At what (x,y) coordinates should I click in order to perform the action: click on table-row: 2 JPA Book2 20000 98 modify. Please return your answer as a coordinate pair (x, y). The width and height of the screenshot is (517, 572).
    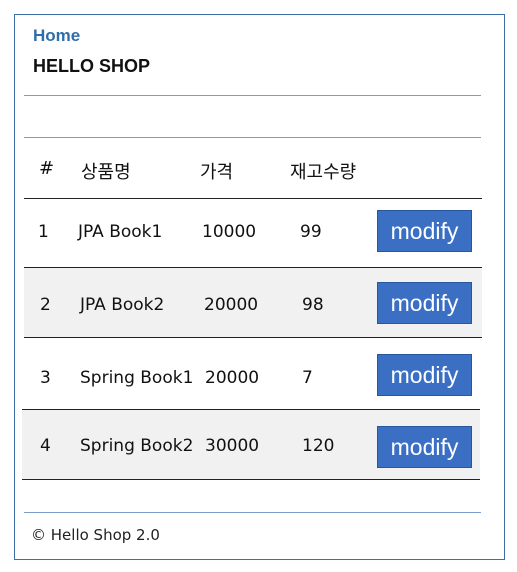
    Looking at the image, I should click on (253, 303).